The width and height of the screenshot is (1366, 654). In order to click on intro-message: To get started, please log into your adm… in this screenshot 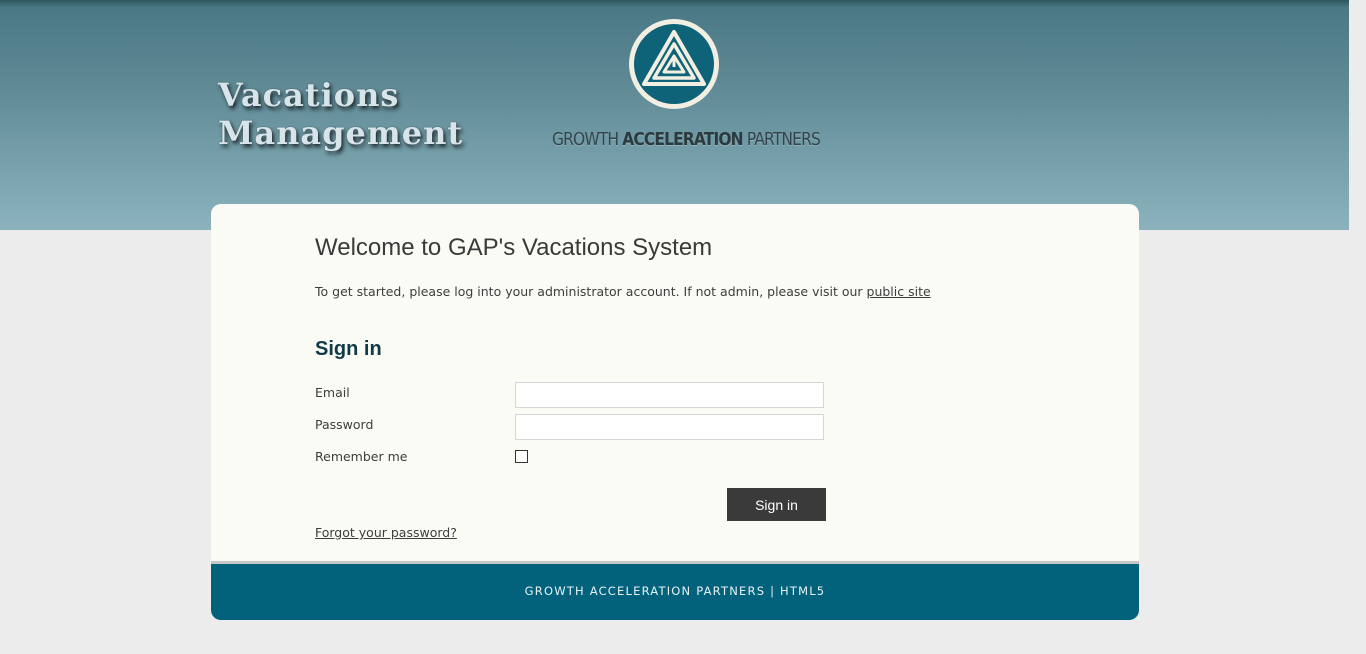, I will do `click(591, 291)`.